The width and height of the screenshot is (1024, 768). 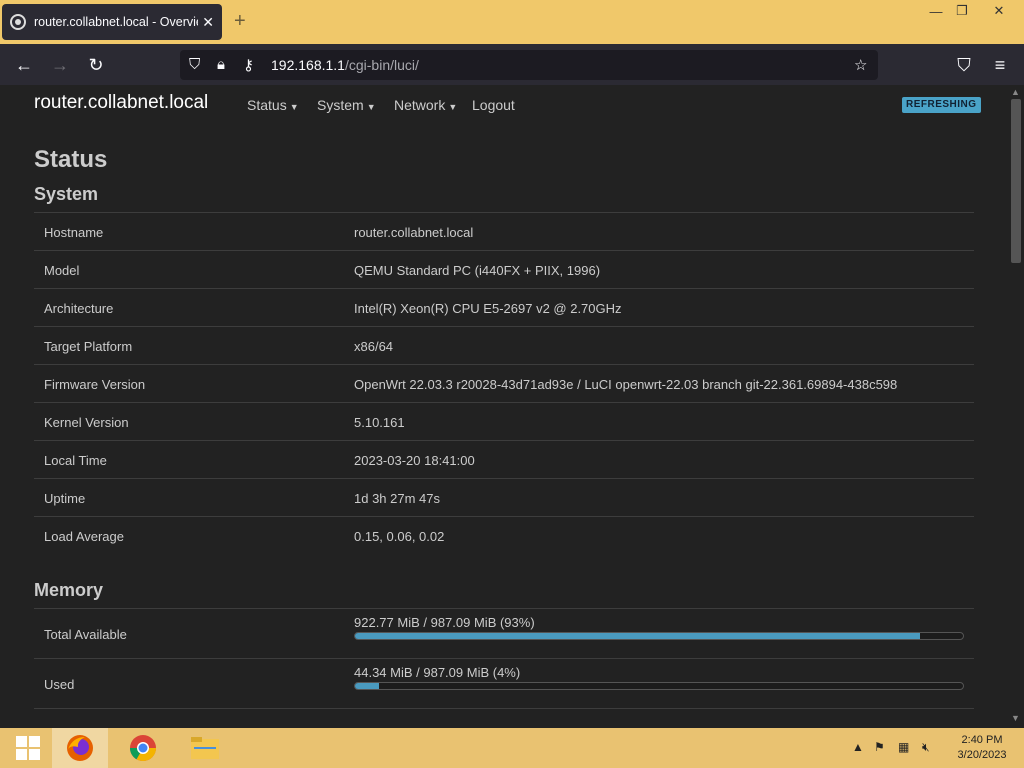 I want to click on table-row: Local Time 2023-03-20 18:41:00, so click(x=504, y=459).